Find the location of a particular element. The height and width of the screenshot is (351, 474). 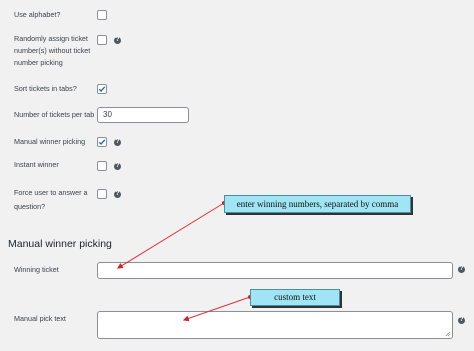

annotation-arrows is located at coordinates (184, 261).